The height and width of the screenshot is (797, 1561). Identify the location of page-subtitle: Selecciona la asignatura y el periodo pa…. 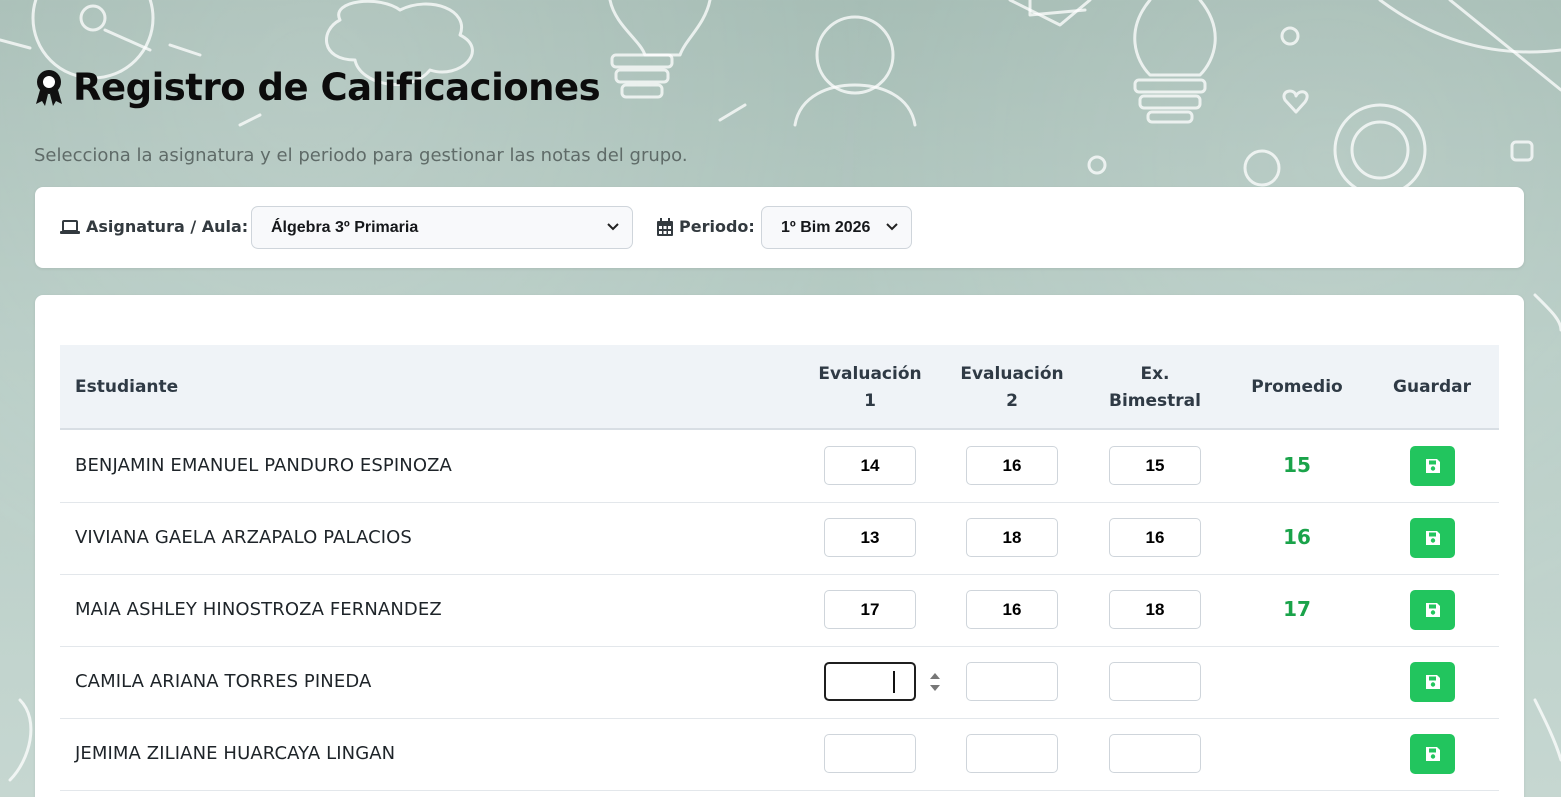
(361, 155).